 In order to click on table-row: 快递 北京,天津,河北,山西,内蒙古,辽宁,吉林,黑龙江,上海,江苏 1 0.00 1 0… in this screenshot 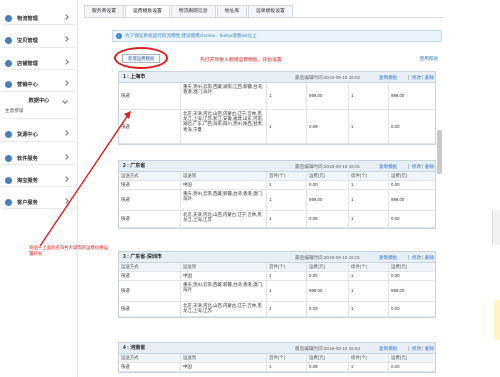, I will do `click(277, 219)`.